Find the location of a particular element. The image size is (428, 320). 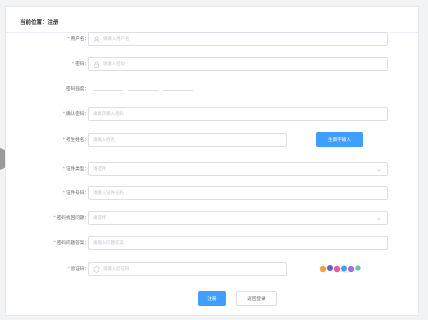

password-label: *密码： is located at coordinates (80, 64).